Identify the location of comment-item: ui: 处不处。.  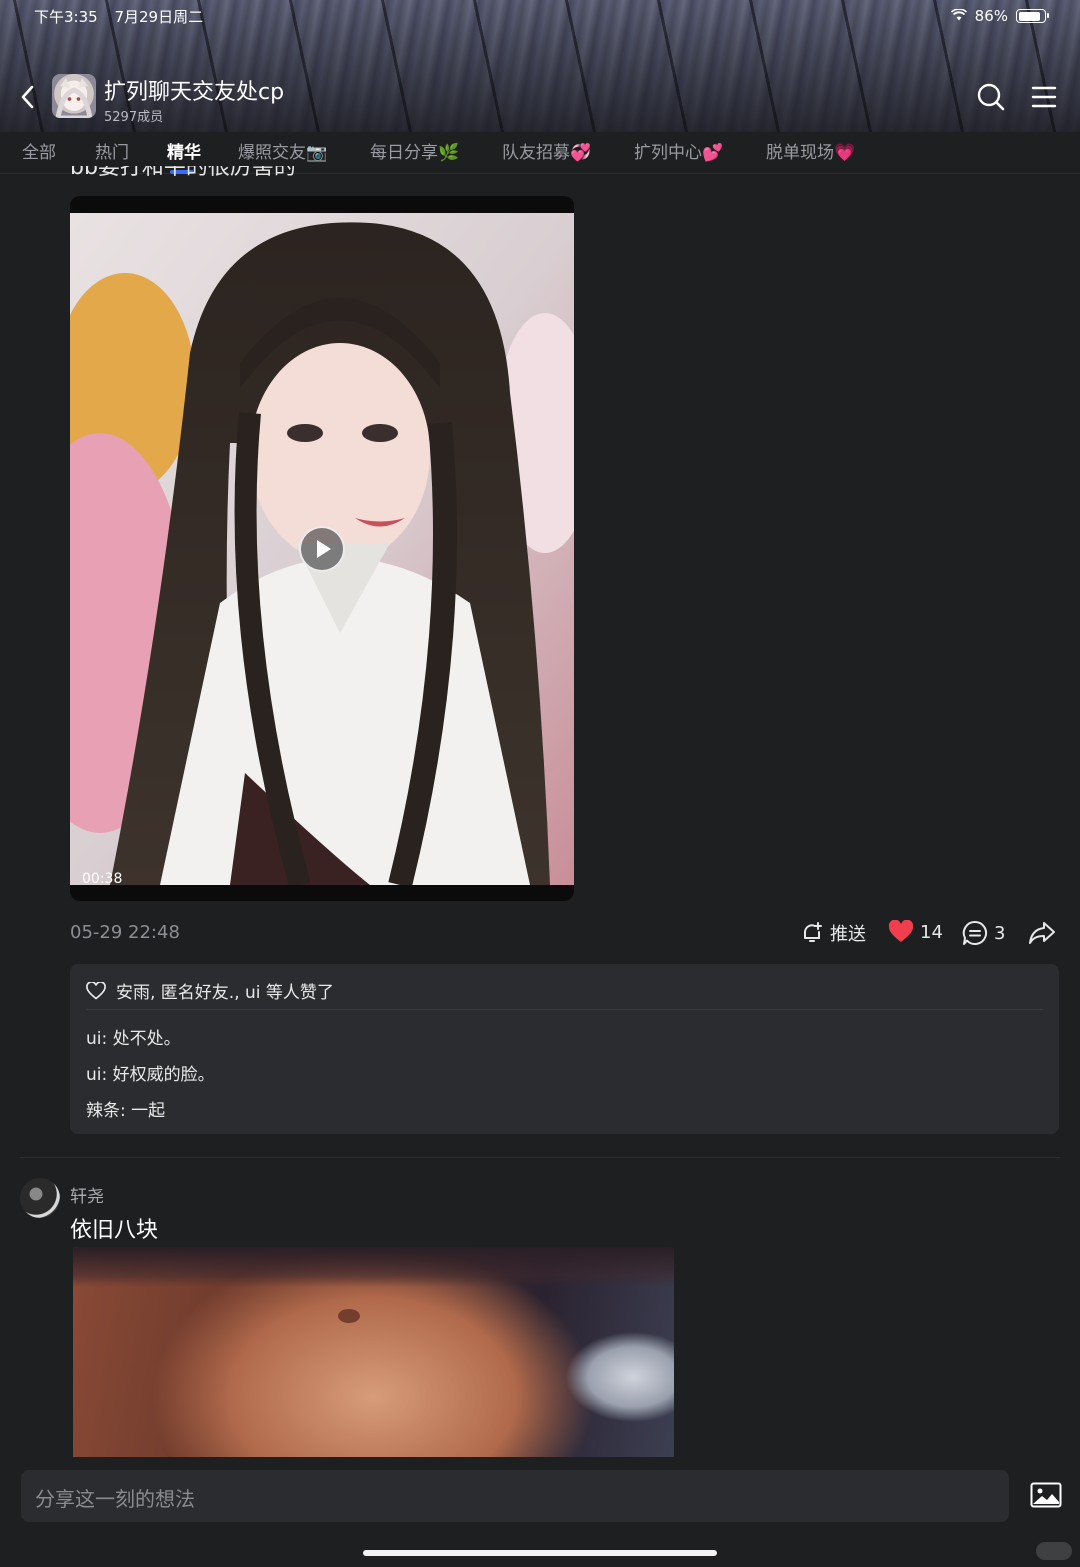
(133, 1036).